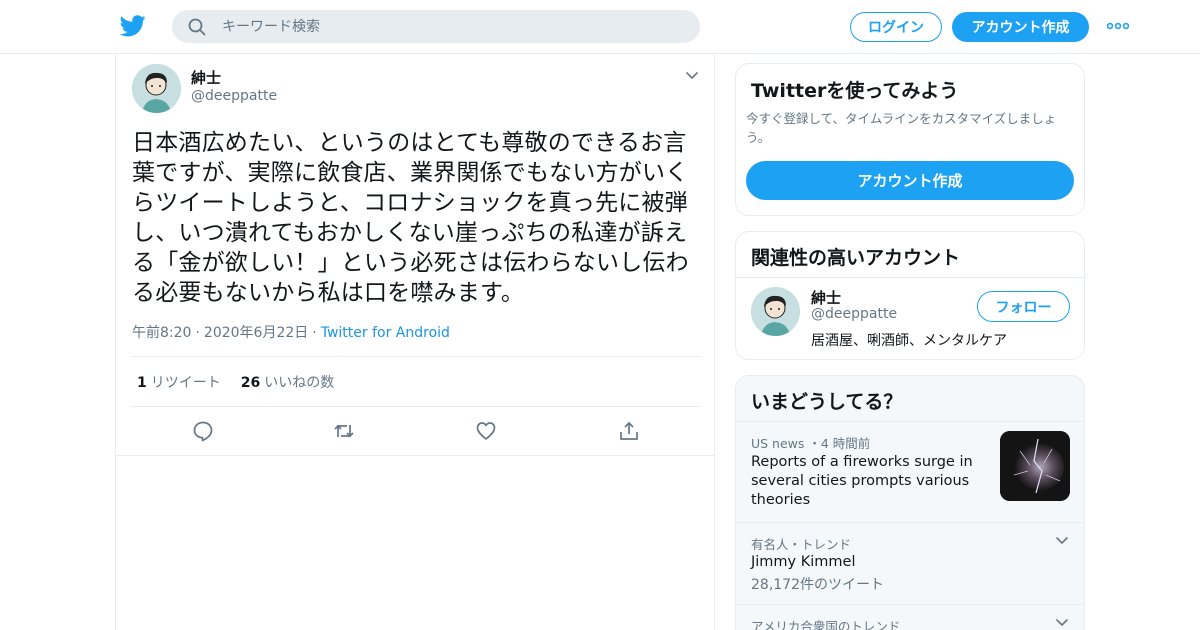 The height and width of the screenshot is (630, 1200). Describe the element at coordinates (452, 26) in the screenshot. I see `search-input` at that location.